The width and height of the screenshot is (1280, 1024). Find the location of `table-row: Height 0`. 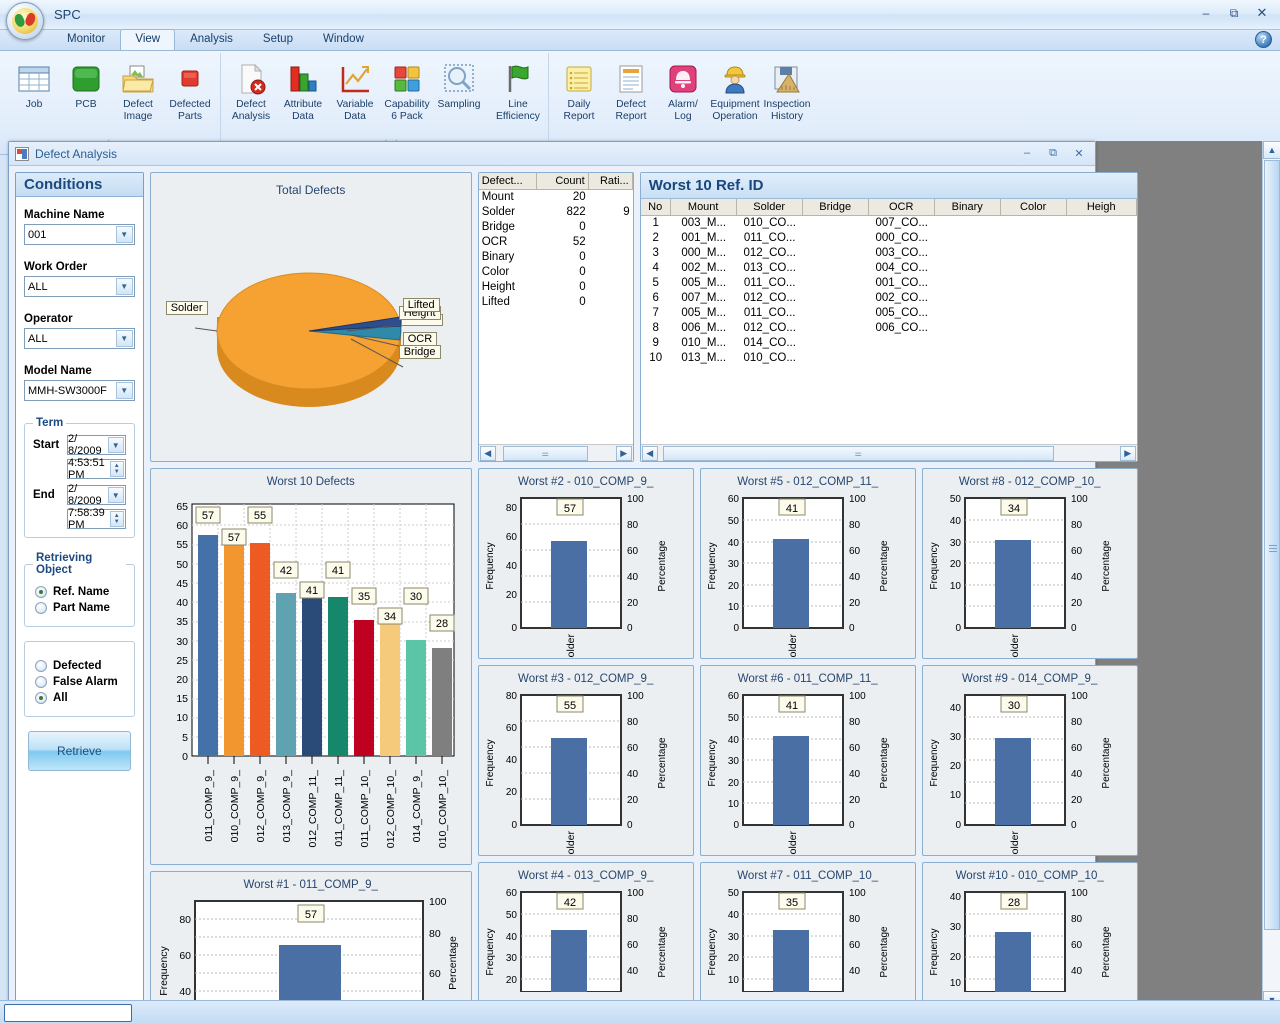

table-row: Height 0 is located at coordinates (556, 287).